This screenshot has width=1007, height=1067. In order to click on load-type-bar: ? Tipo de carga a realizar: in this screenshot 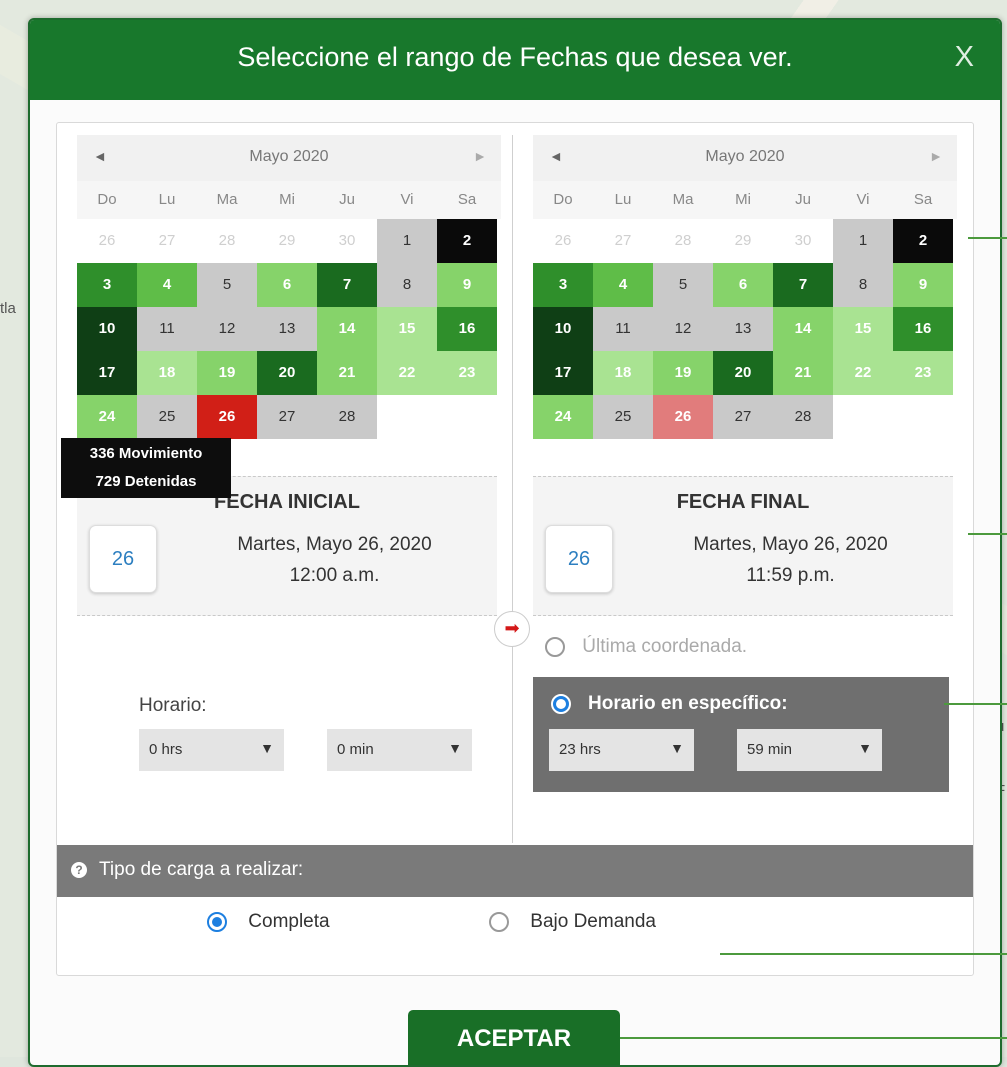, I will do `click(515, 871)`.